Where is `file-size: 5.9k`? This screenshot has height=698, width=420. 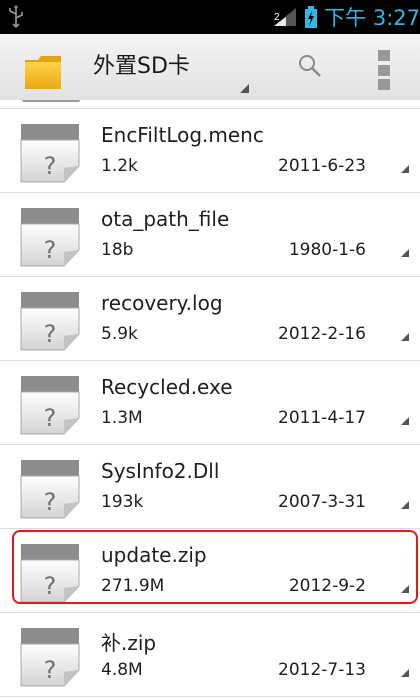 file-size: 5.9k is located at coordinates (119, 334).